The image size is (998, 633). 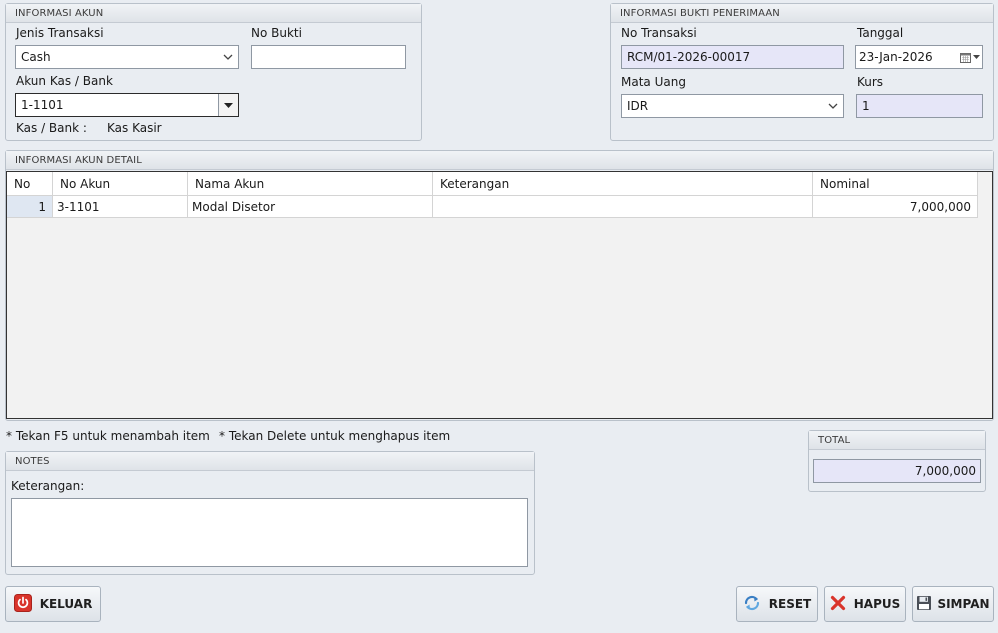 I want to click on total-value-field: 7,000,000, so click(x=897, y=471).